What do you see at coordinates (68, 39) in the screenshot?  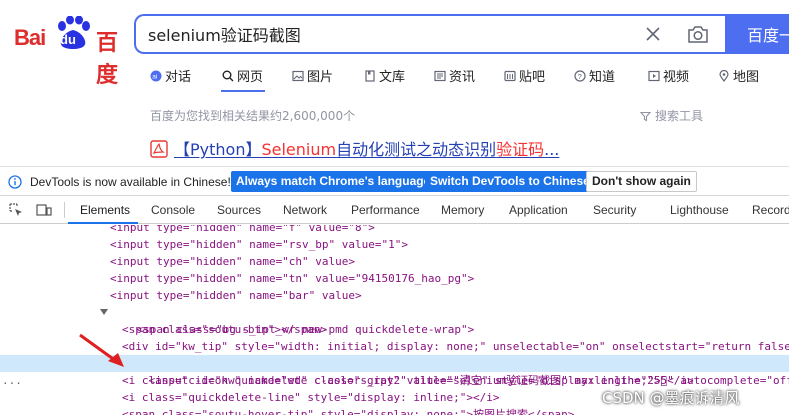 I see `logo-text-du: du` at bounding box center [68, 39].